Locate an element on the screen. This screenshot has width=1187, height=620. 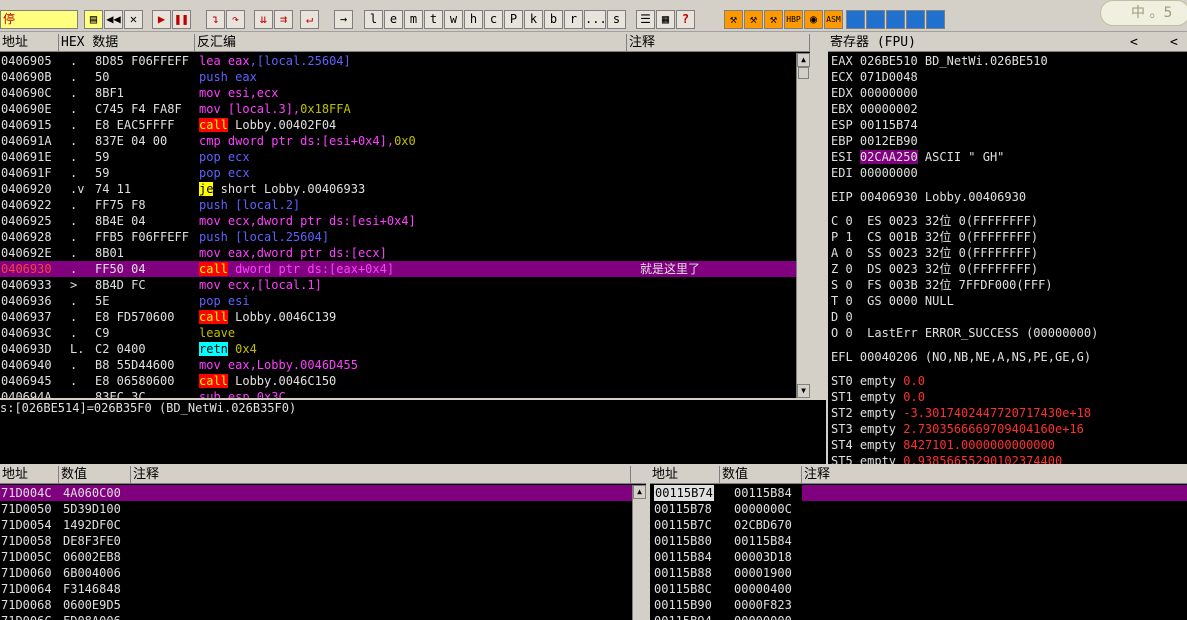
window-button-2: m is located at coordinates (413, 19).